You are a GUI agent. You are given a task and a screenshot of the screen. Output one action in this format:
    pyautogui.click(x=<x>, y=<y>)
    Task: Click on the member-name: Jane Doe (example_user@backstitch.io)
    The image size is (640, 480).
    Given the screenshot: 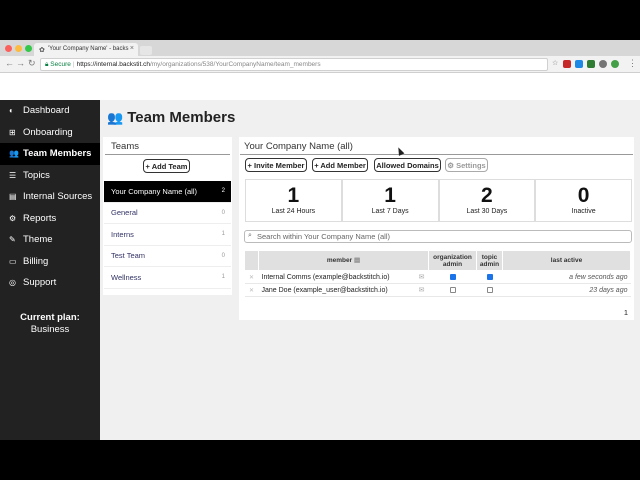 What is the action you would take?
    pyautogui.click(x=324, y=290)
    